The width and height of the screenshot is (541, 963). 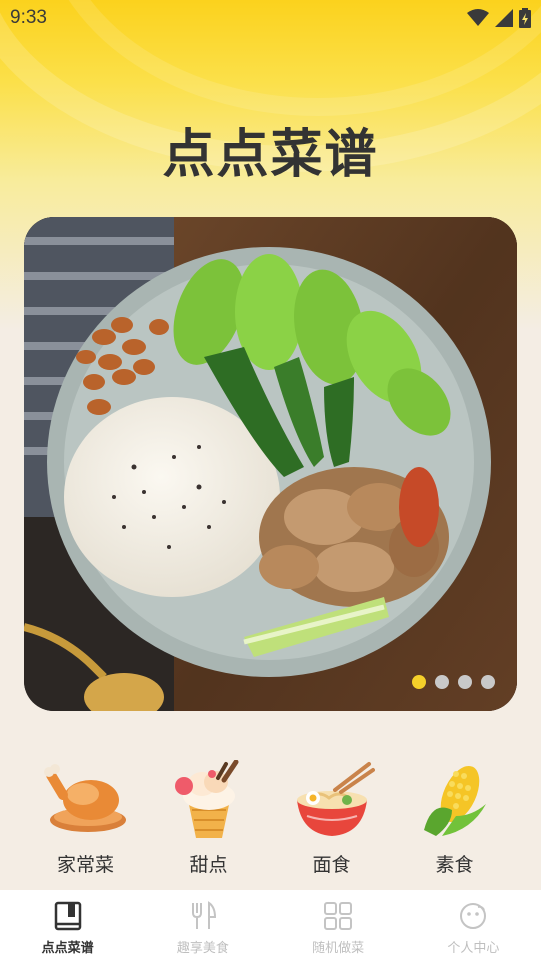 What do you see at coordinates (504, 18) in the screenshot?
I see `signal-icon` at bounding box center [504, 18].